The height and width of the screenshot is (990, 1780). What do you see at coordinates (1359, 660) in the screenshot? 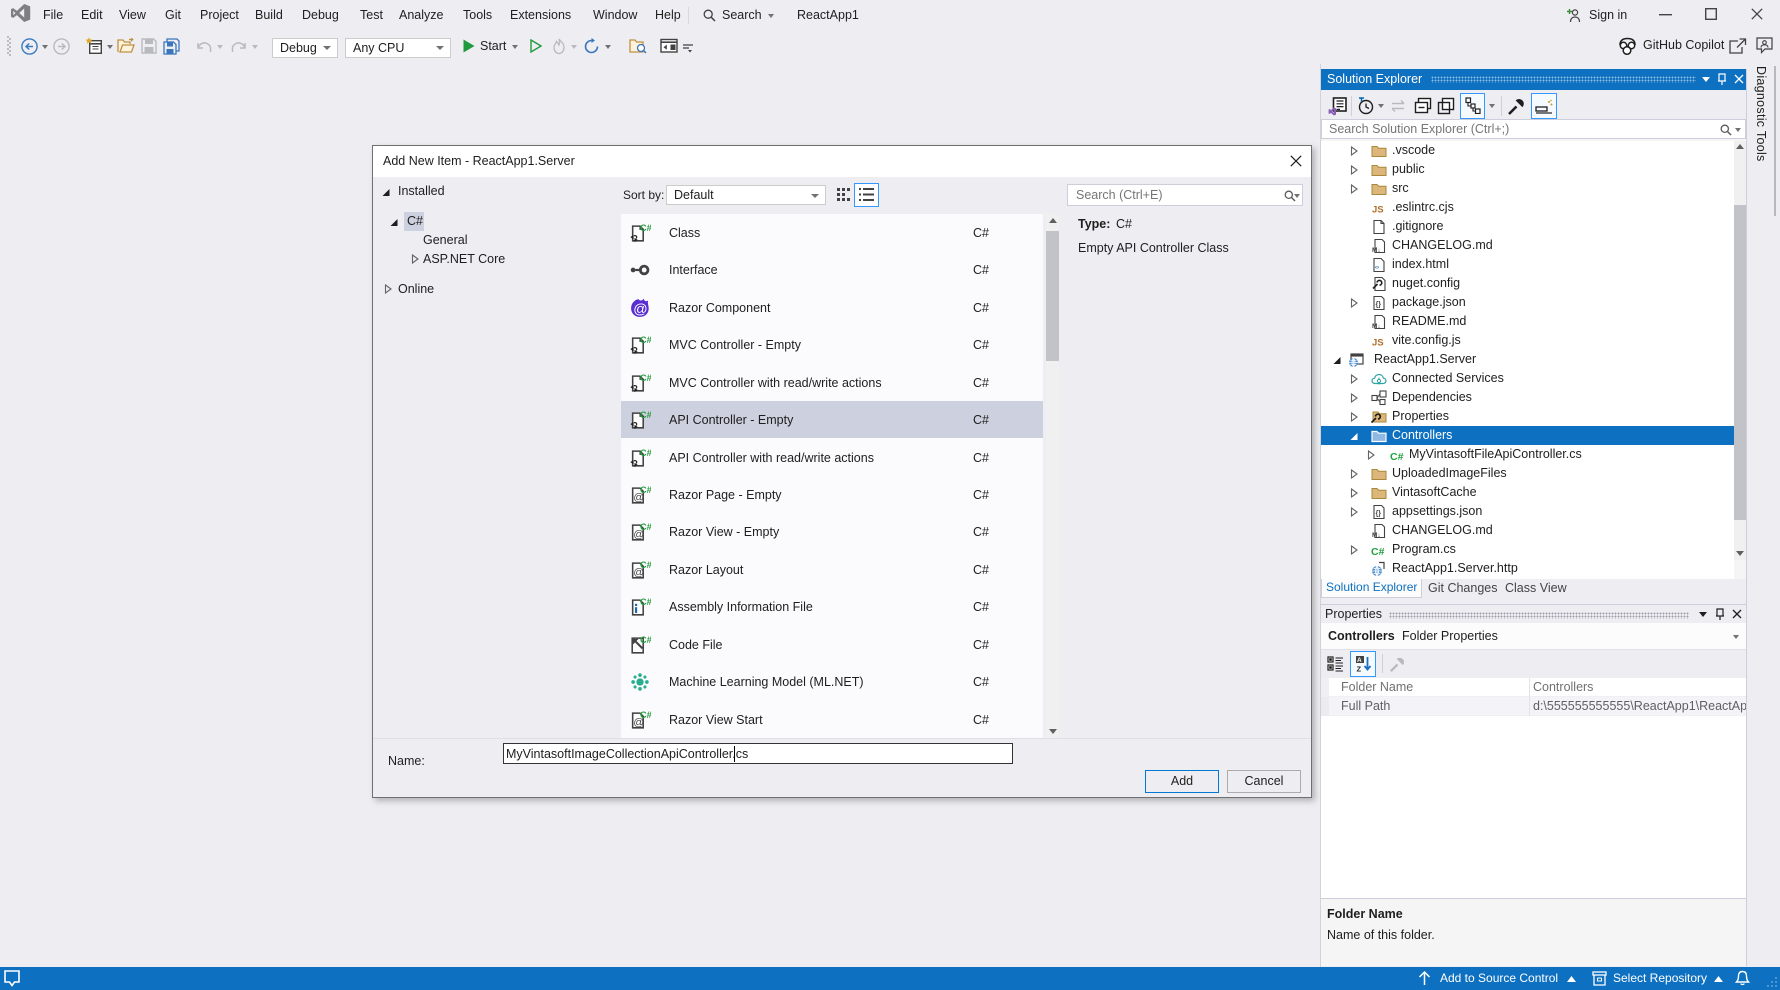
I see `svg-text: A` at bounding box center [1359, 660].